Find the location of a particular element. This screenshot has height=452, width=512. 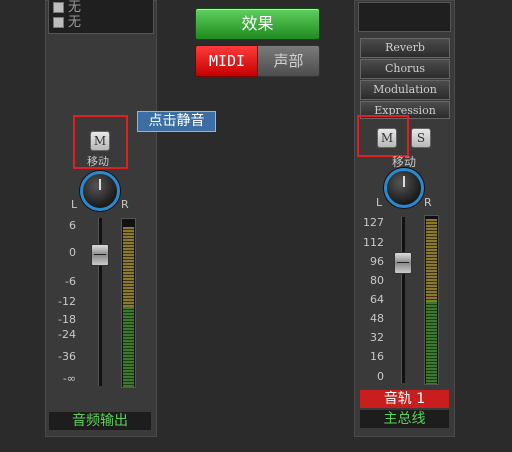

scale-tick: -∞ is located at coordinates (69, 378).